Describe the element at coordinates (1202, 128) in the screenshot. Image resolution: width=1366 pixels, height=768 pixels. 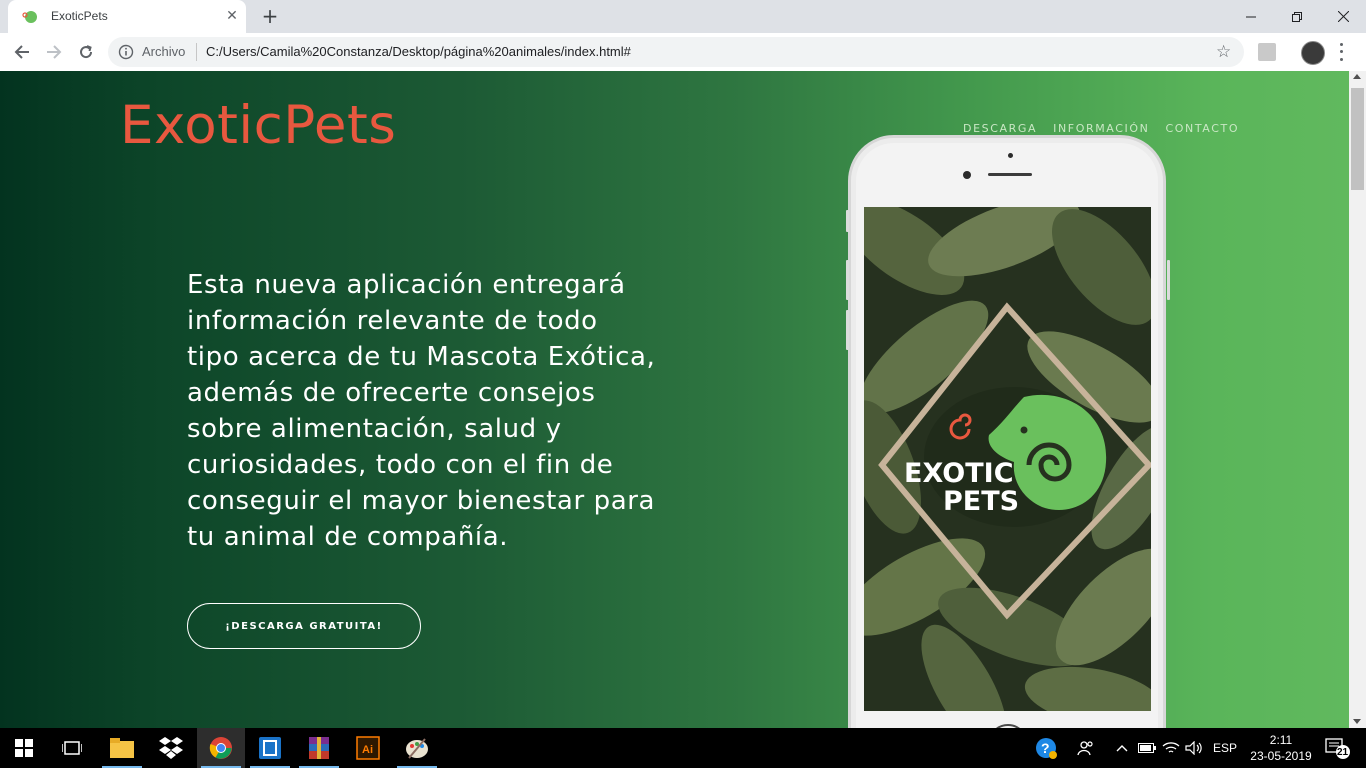
I see `nav-item-contacto: CONTACTO` at that location.